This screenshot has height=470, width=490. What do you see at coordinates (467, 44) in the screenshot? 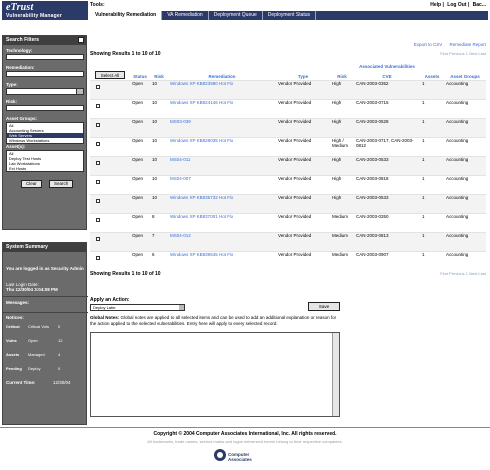
I see `remediate-report-link: Remediate Report` at bounding box center [467, 44].